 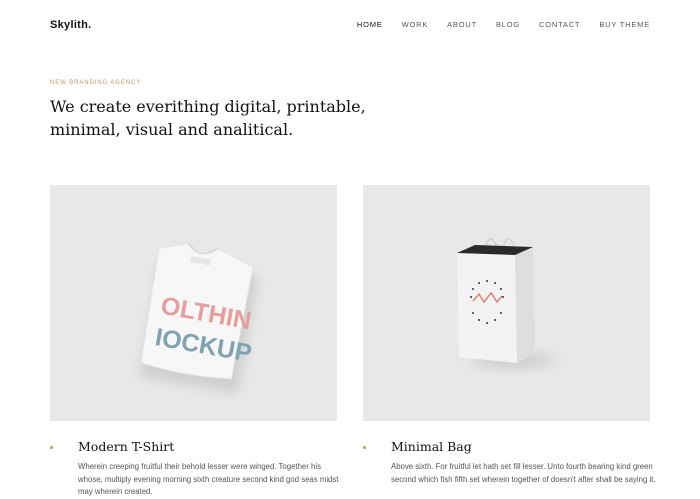 What do you see at coordinates (199, 318) in the screenshot?
I see `tshirt-mockup-graphic: OLTHIN IOCKUP` at bounding box center [199, 318].